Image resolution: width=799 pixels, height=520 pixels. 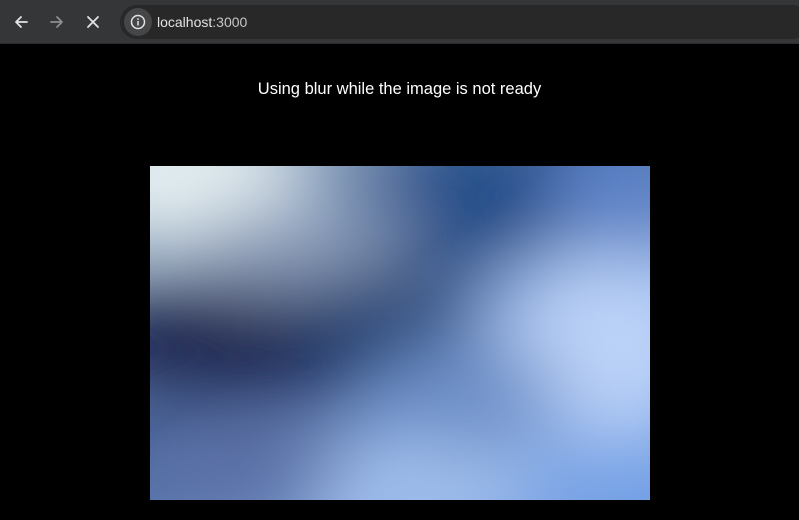 I want to click on address-bar: localhost:3000, so click(x=459, y=22).